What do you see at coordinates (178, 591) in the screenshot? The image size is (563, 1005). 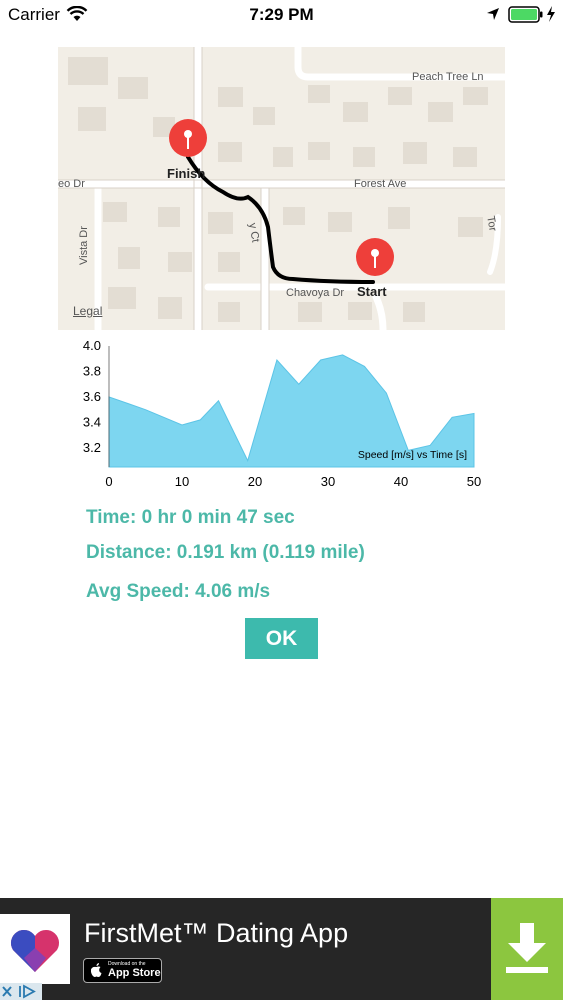 I see `avg-speed-stat: Avg Speed: 4.06 m/s` at bounding box center [178, 591].